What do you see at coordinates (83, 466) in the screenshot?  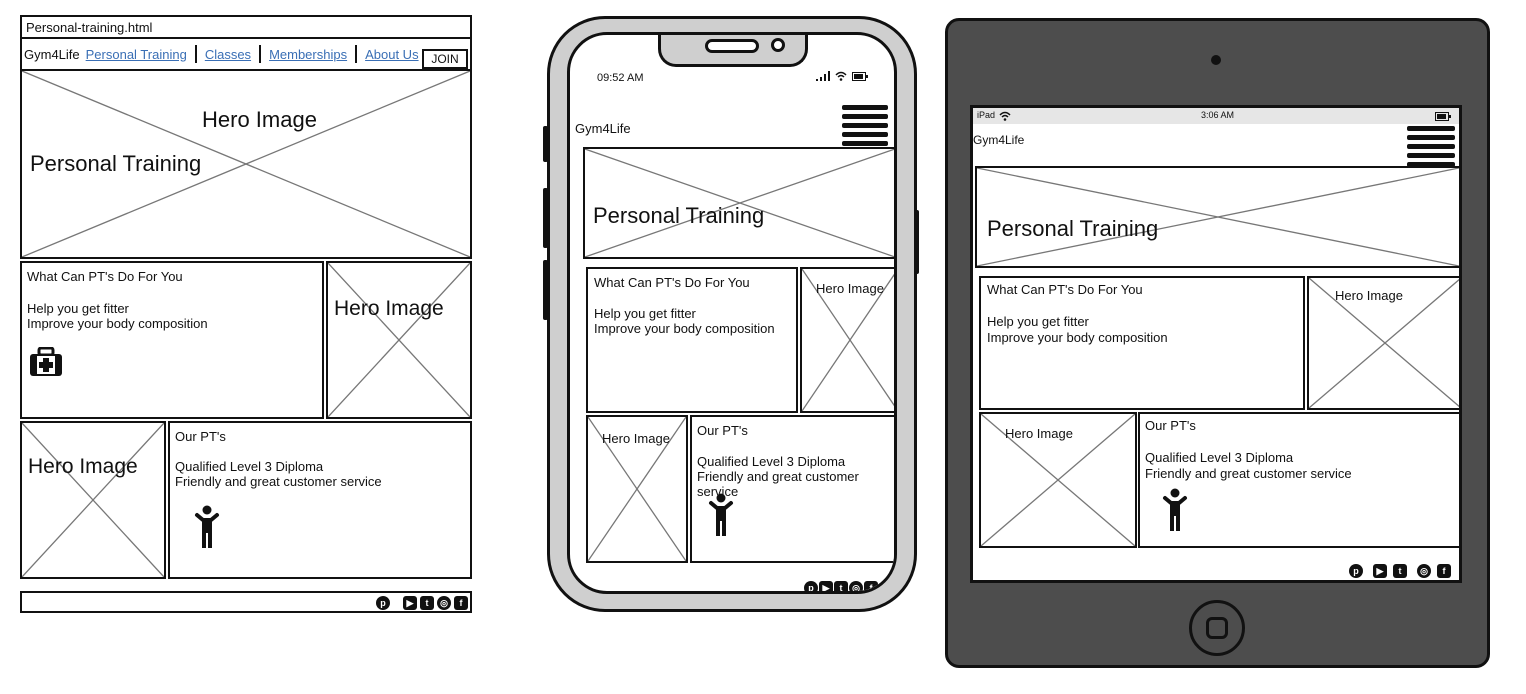 I see `desktop-ours-image-label: Hero Image` at bounding box center [83, 466].